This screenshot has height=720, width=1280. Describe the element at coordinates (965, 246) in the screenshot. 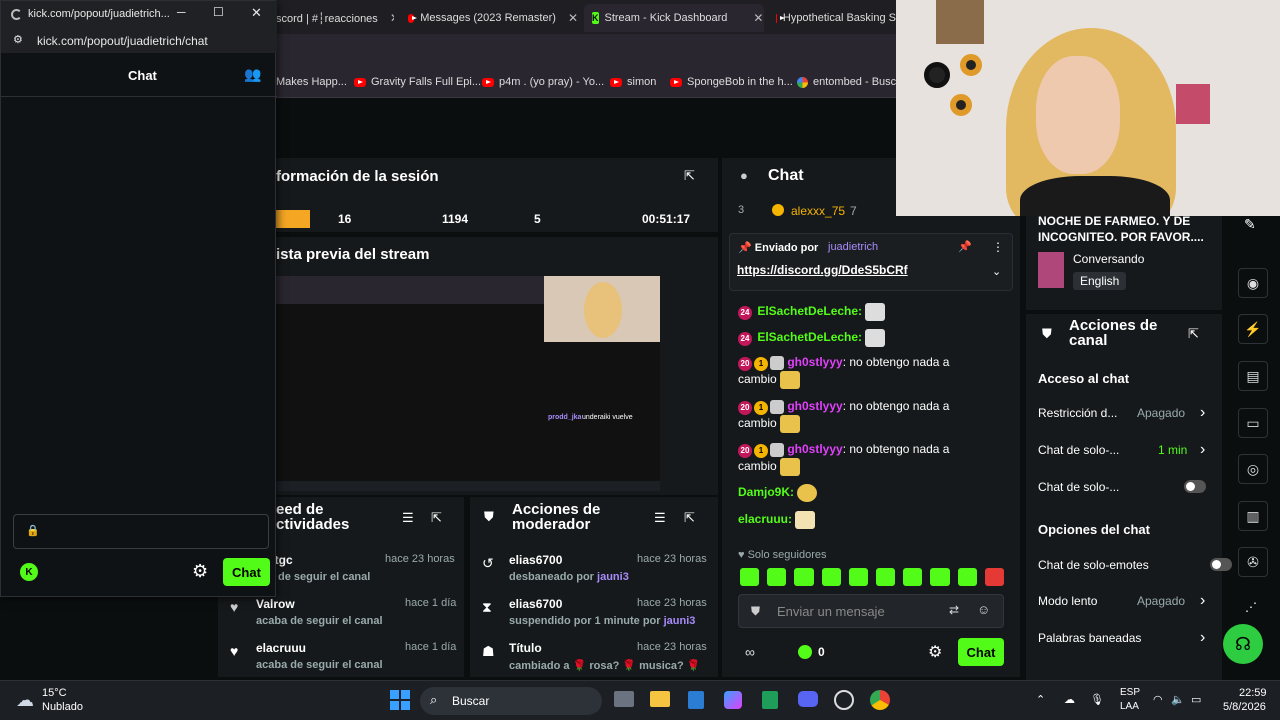

I see `pin-icon: 📌` at that location.